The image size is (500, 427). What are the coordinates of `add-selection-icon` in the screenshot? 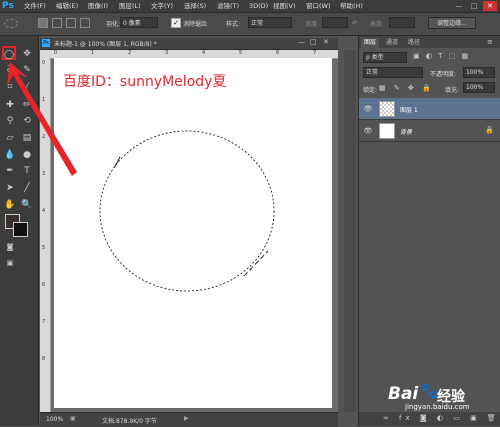 It's located at (57, 23).